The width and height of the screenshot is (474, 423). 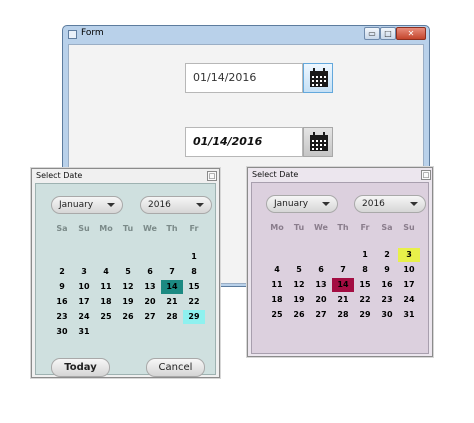 I want to click on popup-title: Select Date, so click(x=59, y=175).